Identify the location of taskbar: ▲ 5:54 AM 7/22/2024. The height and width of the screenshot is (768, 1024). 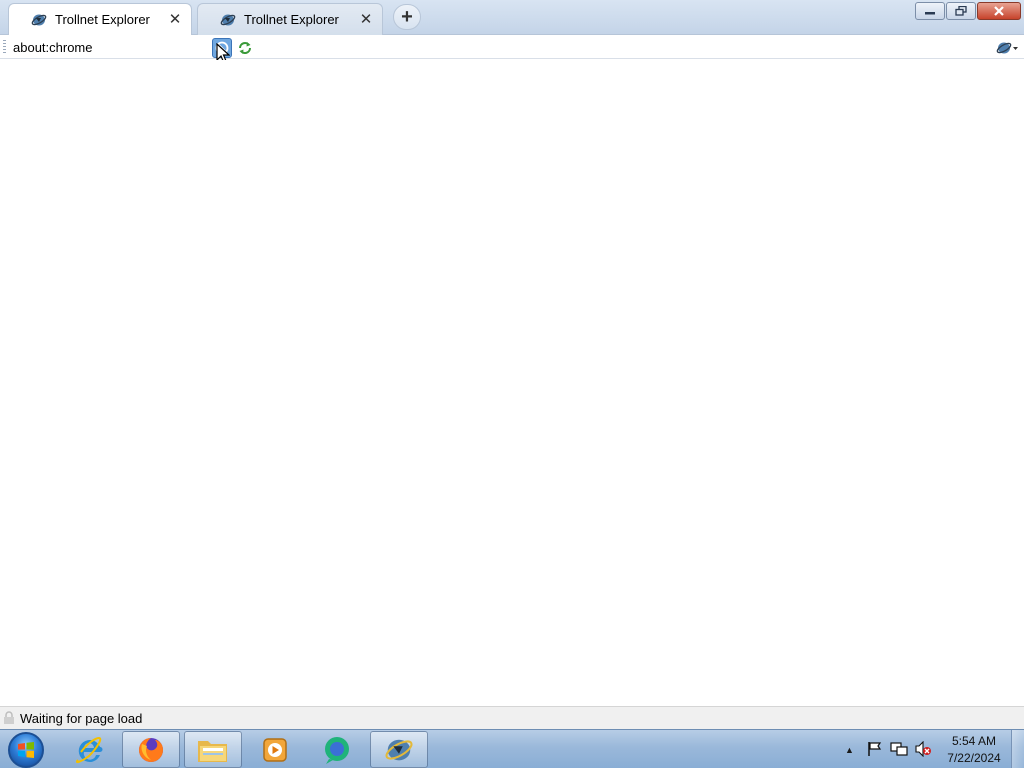
(512, 748).